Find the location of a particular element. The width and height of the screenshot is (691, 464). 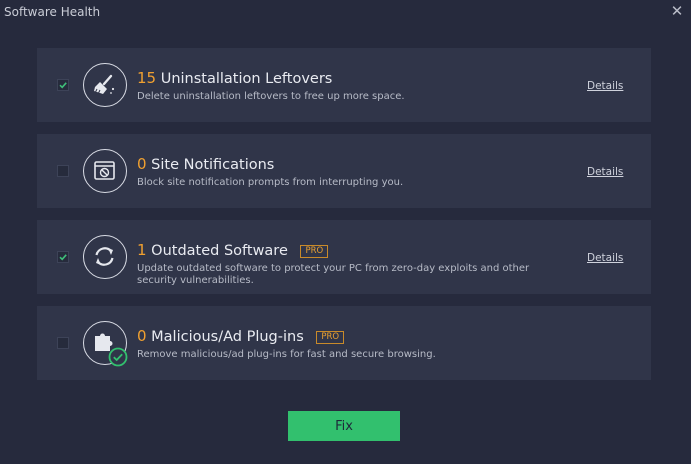

item-label: Uninstallation Leftovers is located at coordinates (246, 79).